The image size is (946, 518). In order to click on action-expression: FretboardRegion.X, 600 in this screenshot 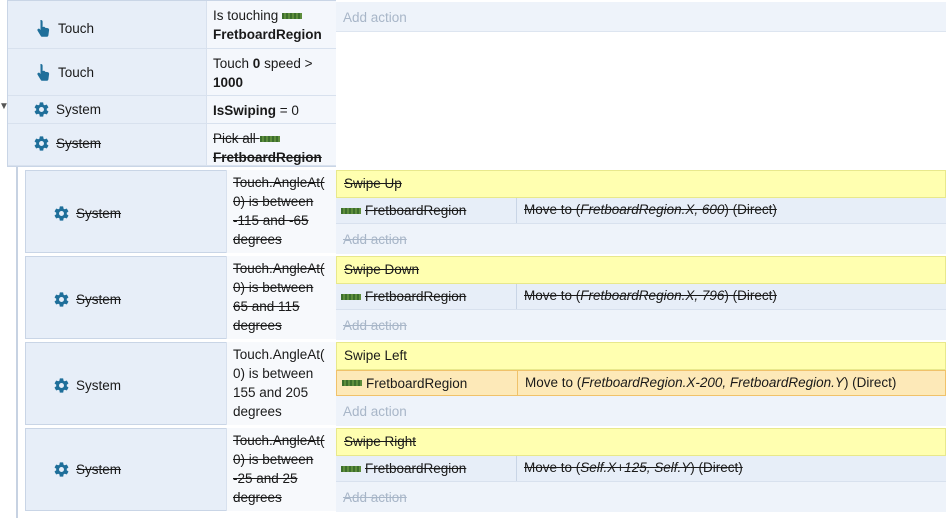, I will do `click(652, 209)`.